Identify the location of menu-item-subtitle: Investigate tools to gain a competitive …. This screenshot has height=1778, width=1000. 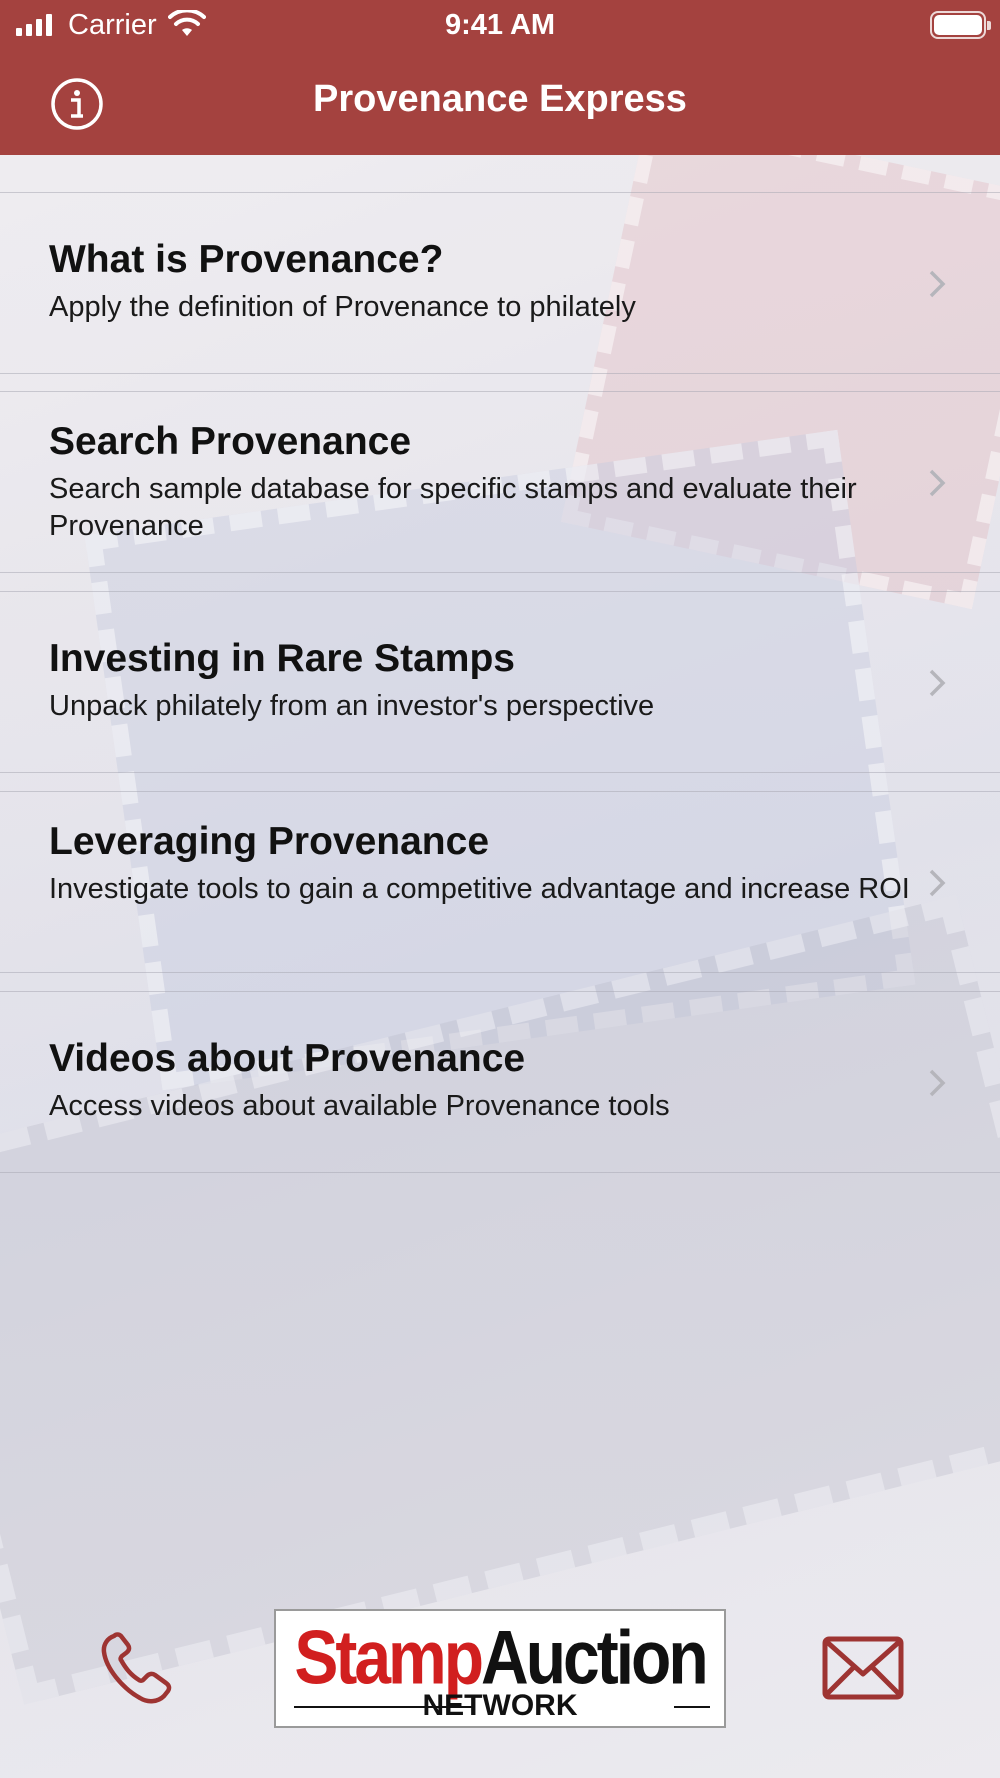
(479, 889).